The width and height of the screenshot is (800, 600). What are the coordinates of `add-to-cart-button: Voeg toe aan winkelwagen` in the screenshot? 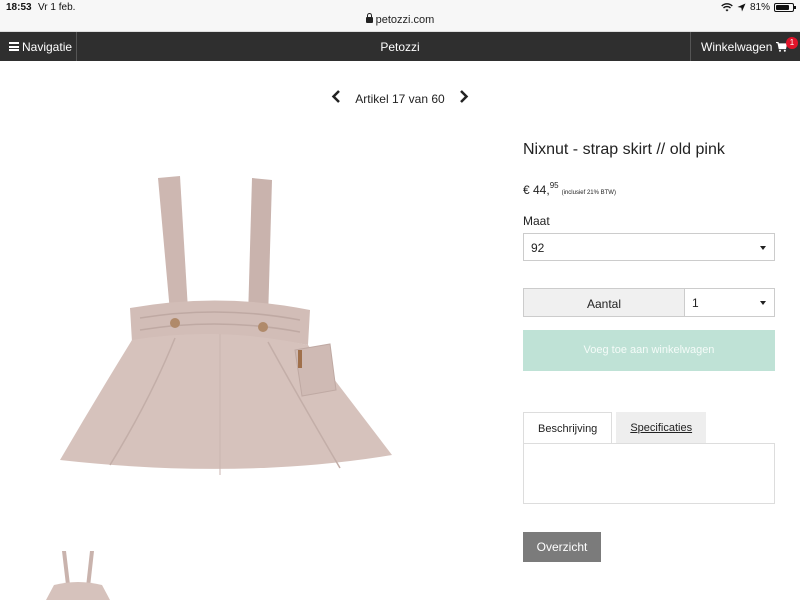 It's located at (649, 350).